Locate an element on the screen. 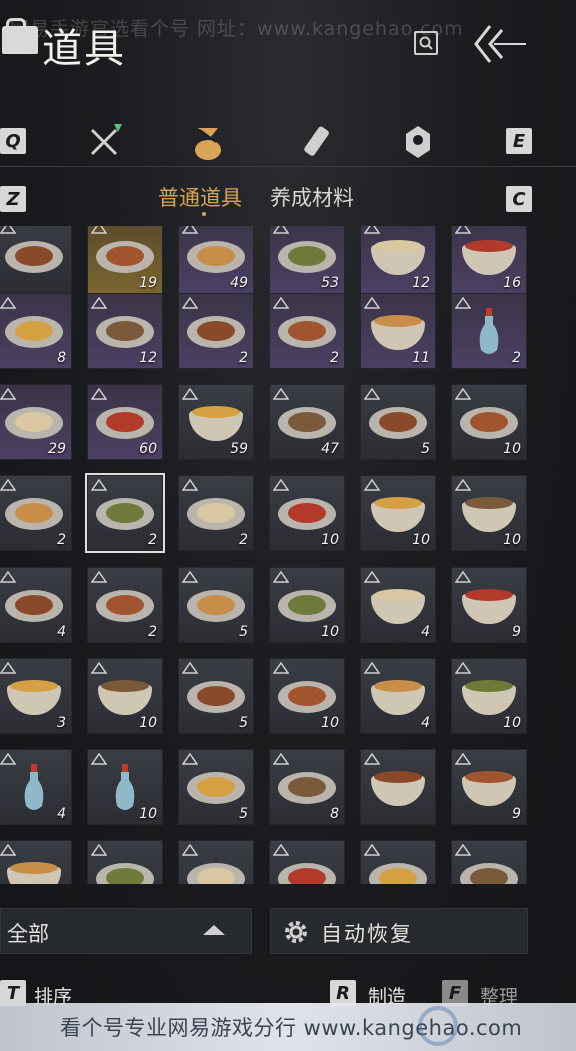 This screenshot has height=1051, width=576. item-slot: 3 is located at coordinates (36, 696).